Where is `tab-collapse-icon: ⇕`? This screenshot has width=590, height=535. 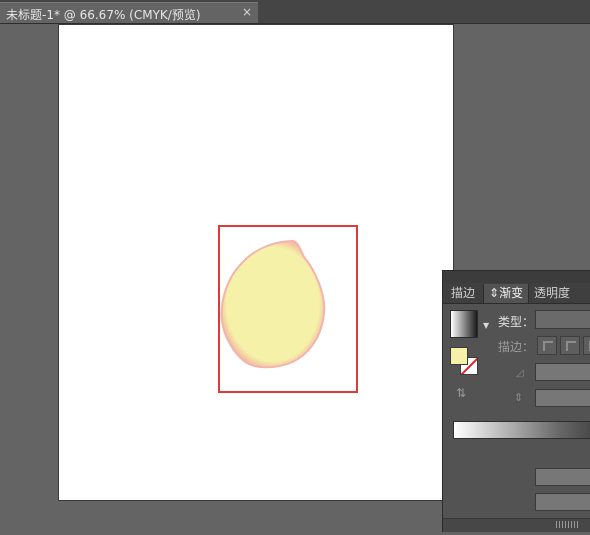 tab-collapse-icon: ⇕ is located at coordinates (494, 293).